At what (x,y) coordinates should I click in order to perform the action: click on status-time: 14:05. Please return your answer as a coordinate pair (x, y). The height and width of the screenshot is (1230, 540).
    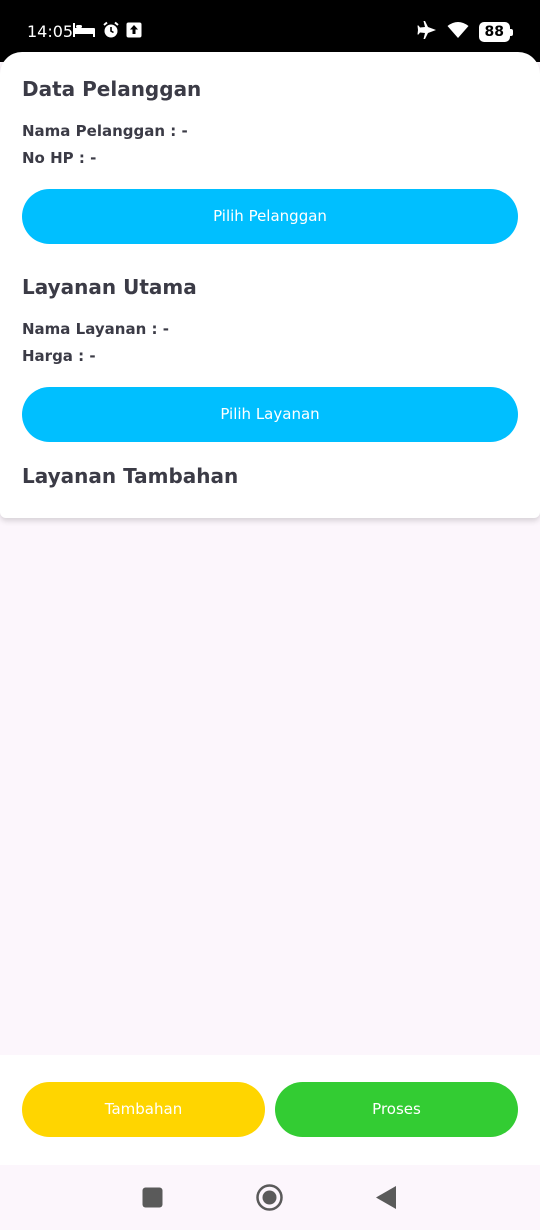
    Looking at the image, I should click on (50, 31).